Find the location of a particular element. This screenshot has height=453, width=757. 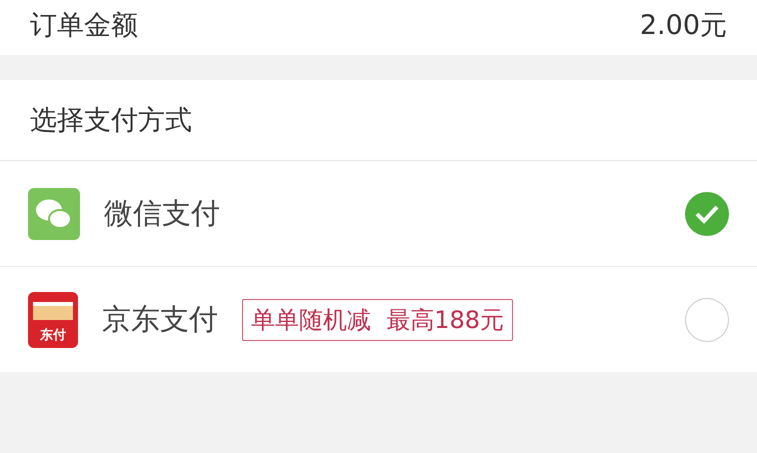

payment-name: 微信支付 is located at coordinates (162, 213).